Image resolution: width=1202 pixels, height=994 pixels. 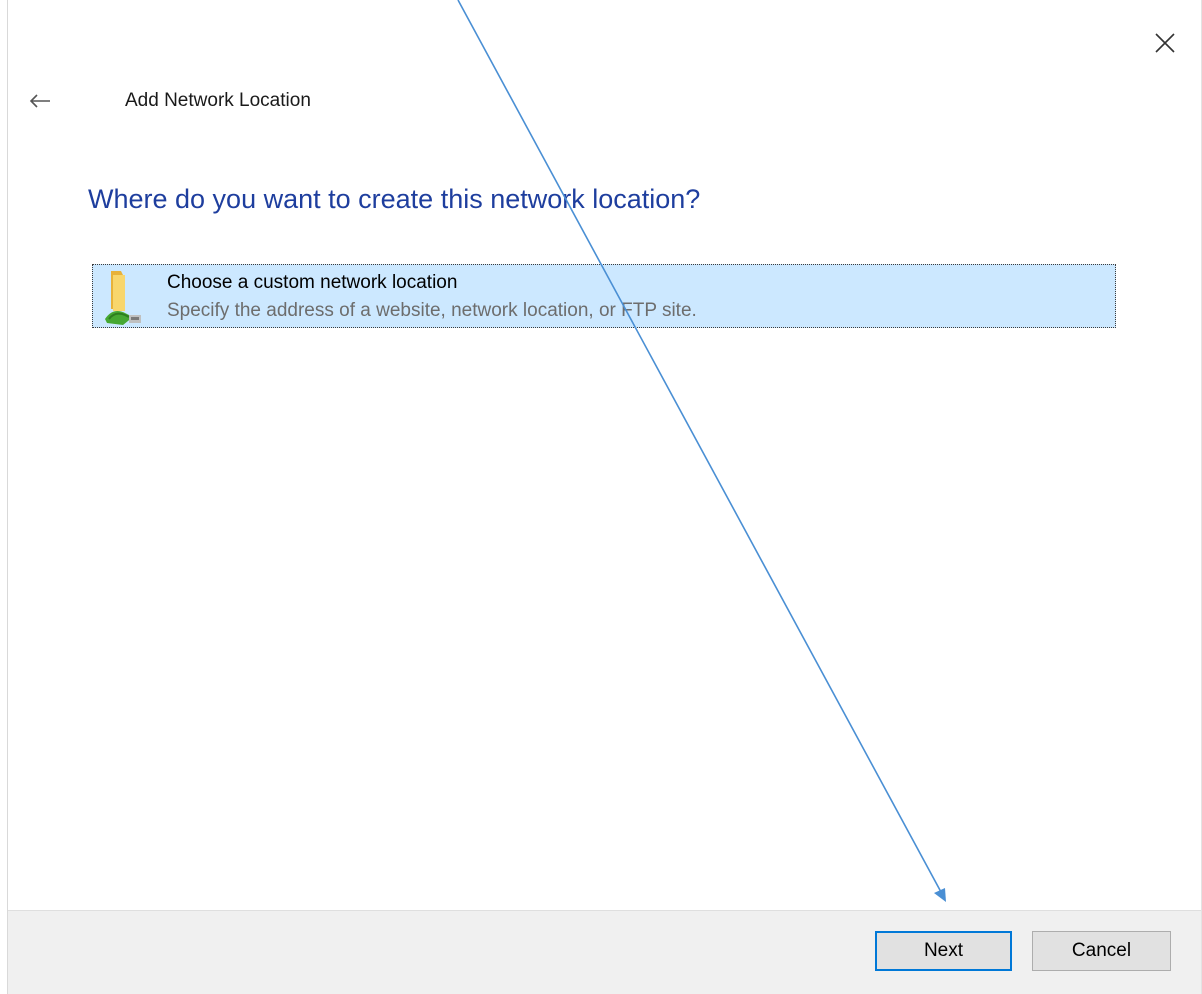 What do you see at coordinates (604, 952) in the screenshot?
I see `footer-bar: Next Cancel` at bounding box center [604, 952].